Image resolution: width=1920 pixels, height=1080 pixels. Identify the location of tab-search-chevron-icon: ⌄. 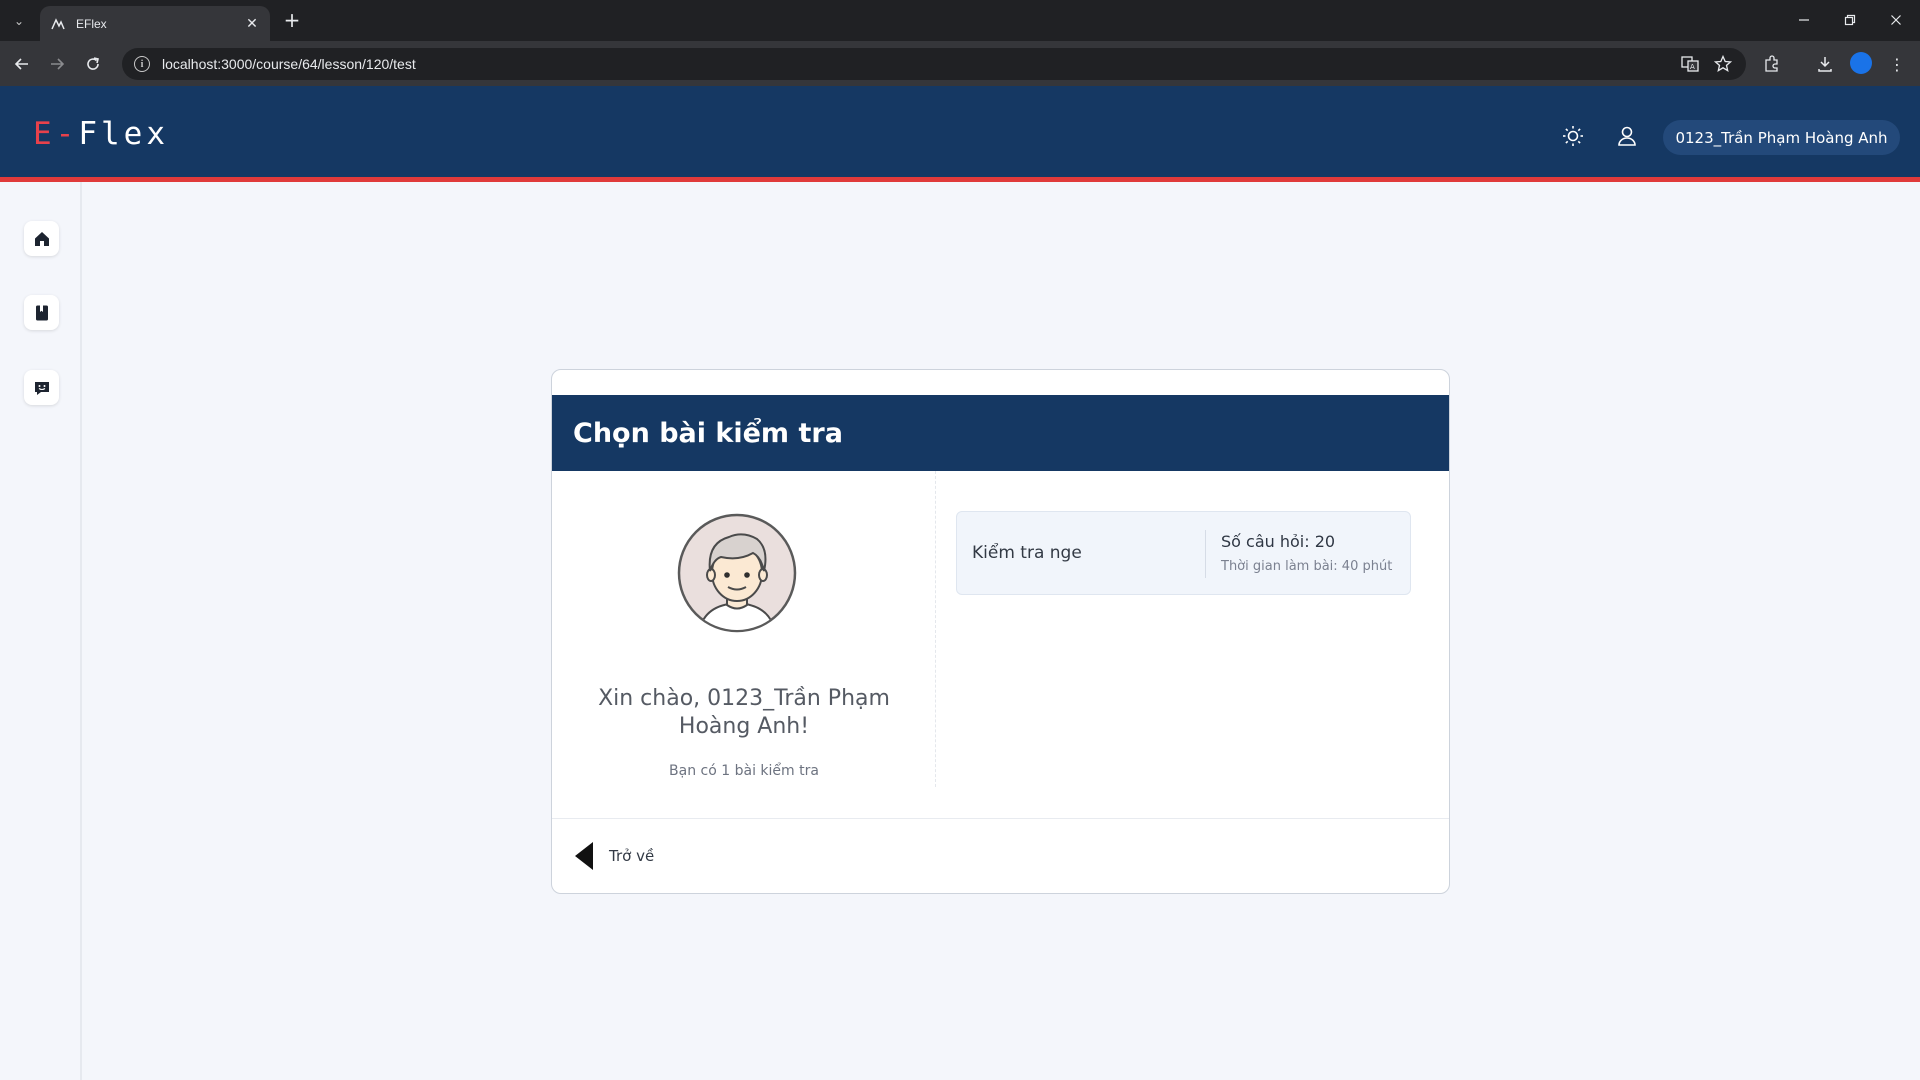
(19, 21).